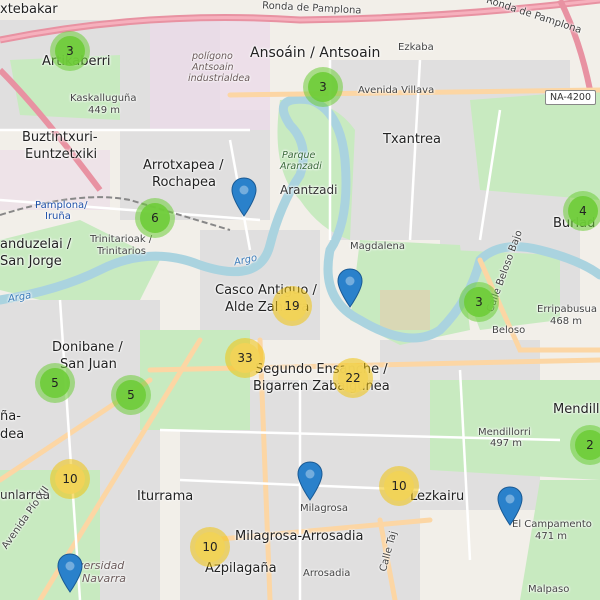 The image size is (600, 600). What do you see at coordinates (58, 216) in the screenshot?
I see `label-pamplona-station-2: Iruña` at bounding box center [58, 216].